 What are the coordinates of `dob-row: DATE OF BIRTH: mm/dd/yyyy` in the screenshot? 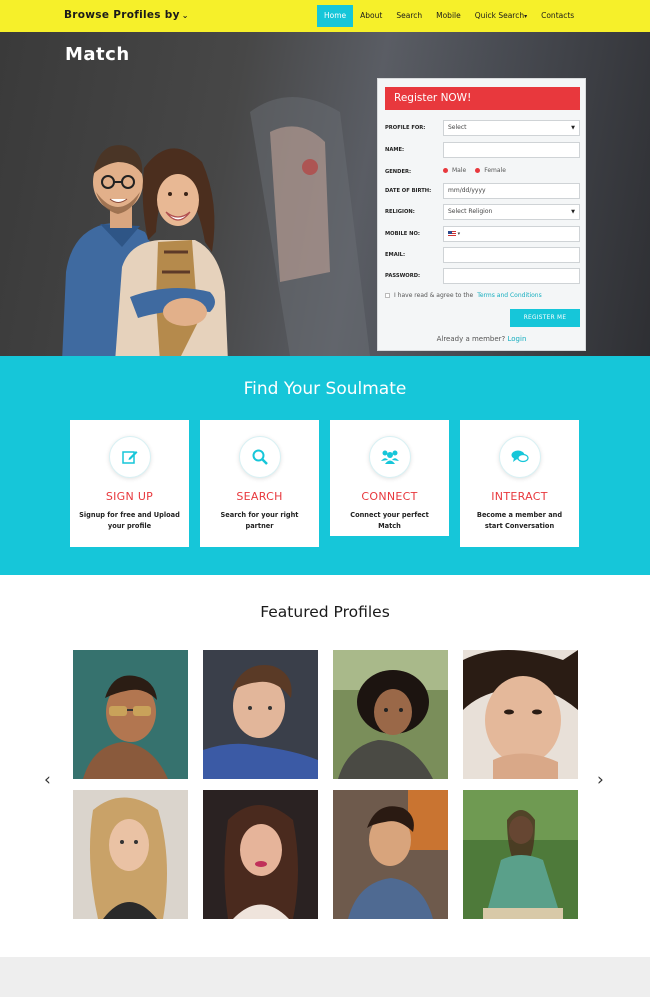 It's located at (482, 192).